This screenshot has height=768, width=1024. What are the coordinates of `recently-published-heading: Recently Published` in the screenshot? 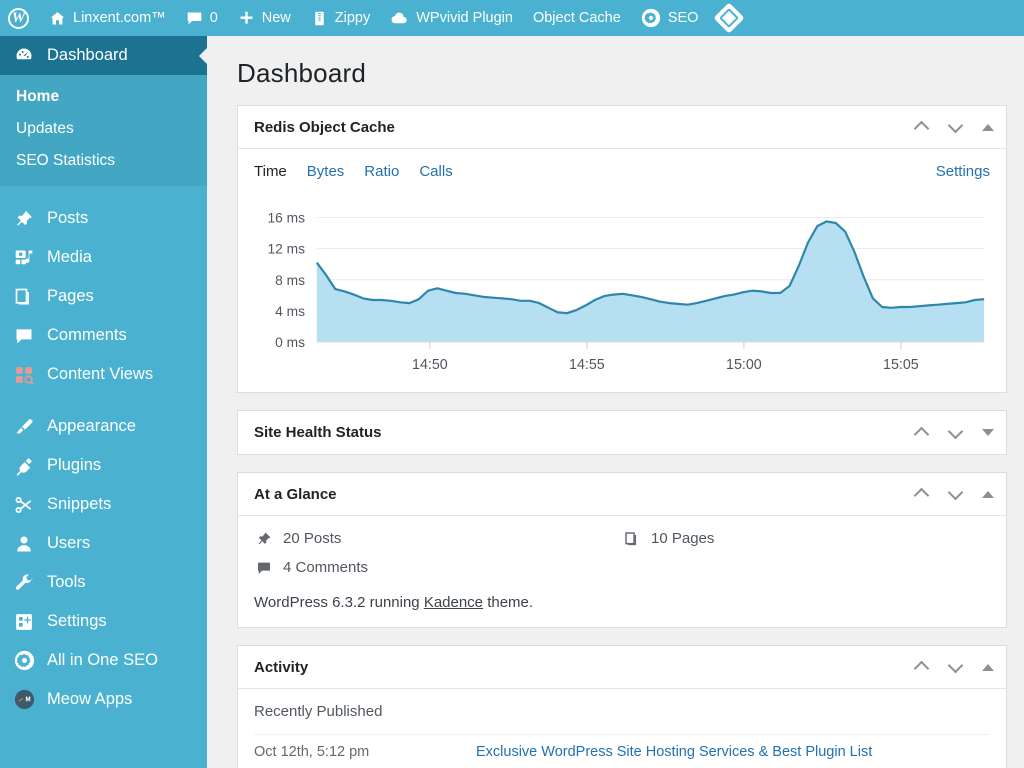 It's located at (318, 711).